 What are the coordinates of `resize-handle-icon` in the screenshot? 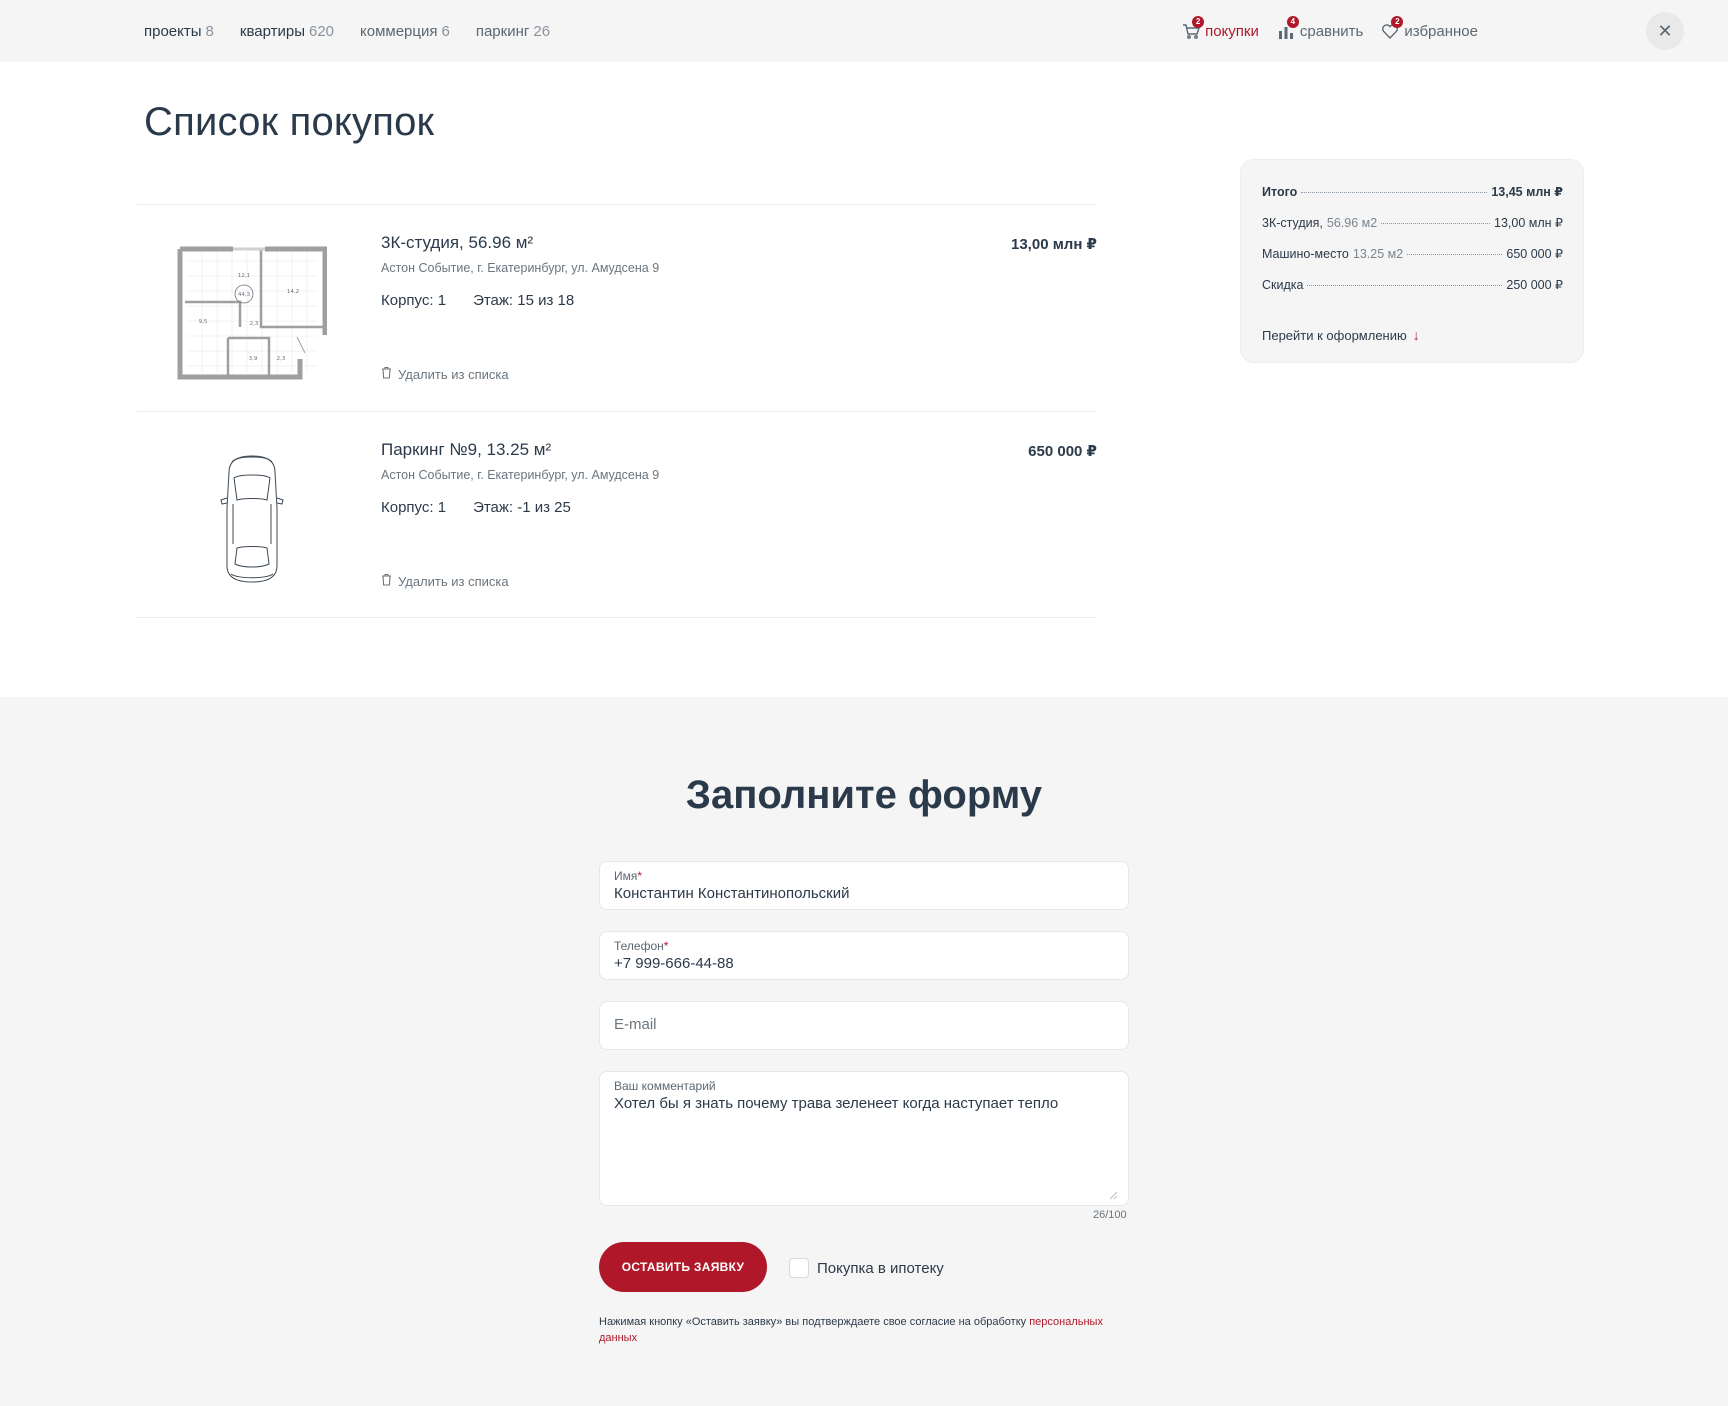 It's located at (1113, 1193).